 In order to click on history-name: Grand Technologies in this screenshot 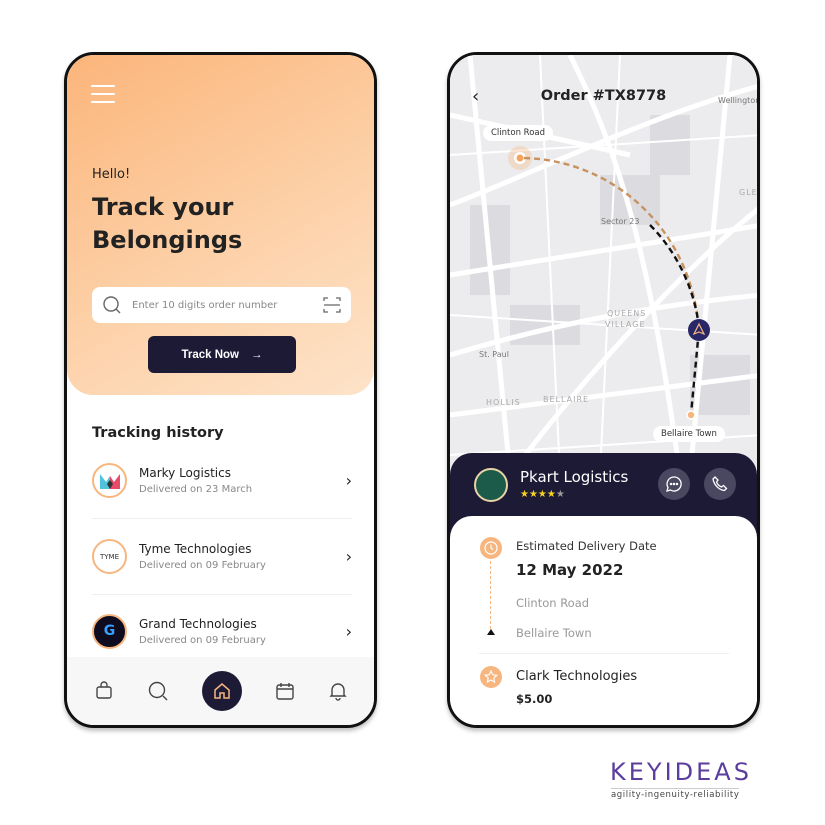, I will do `click(198, 623)`.